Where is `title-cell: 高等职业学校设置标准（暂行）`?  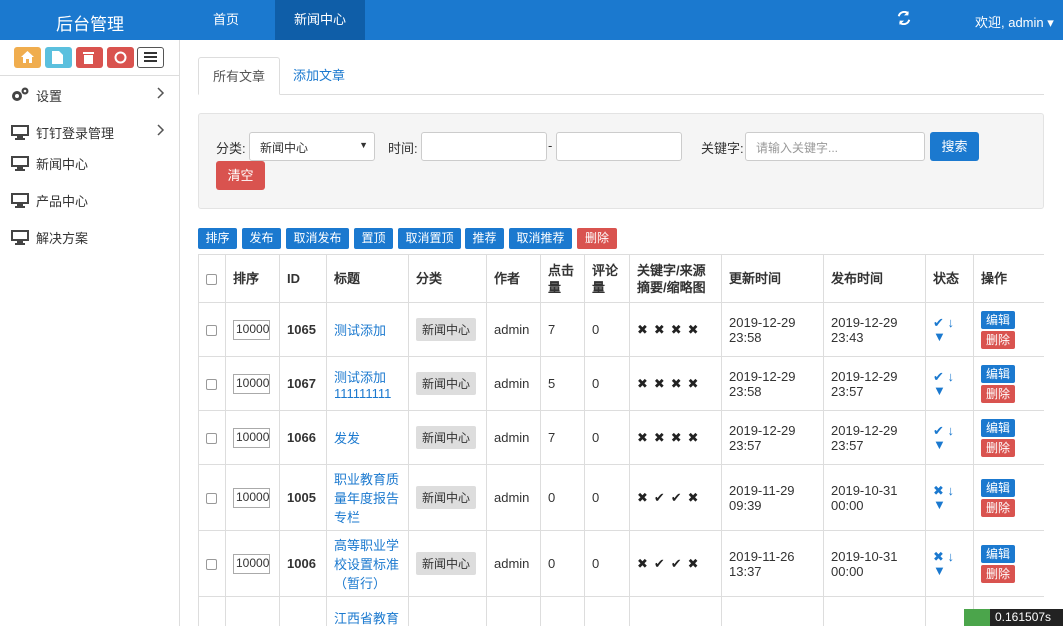
title-cell: 高等职业学校设置标准（暂行） is located at coordinates (367, 563).